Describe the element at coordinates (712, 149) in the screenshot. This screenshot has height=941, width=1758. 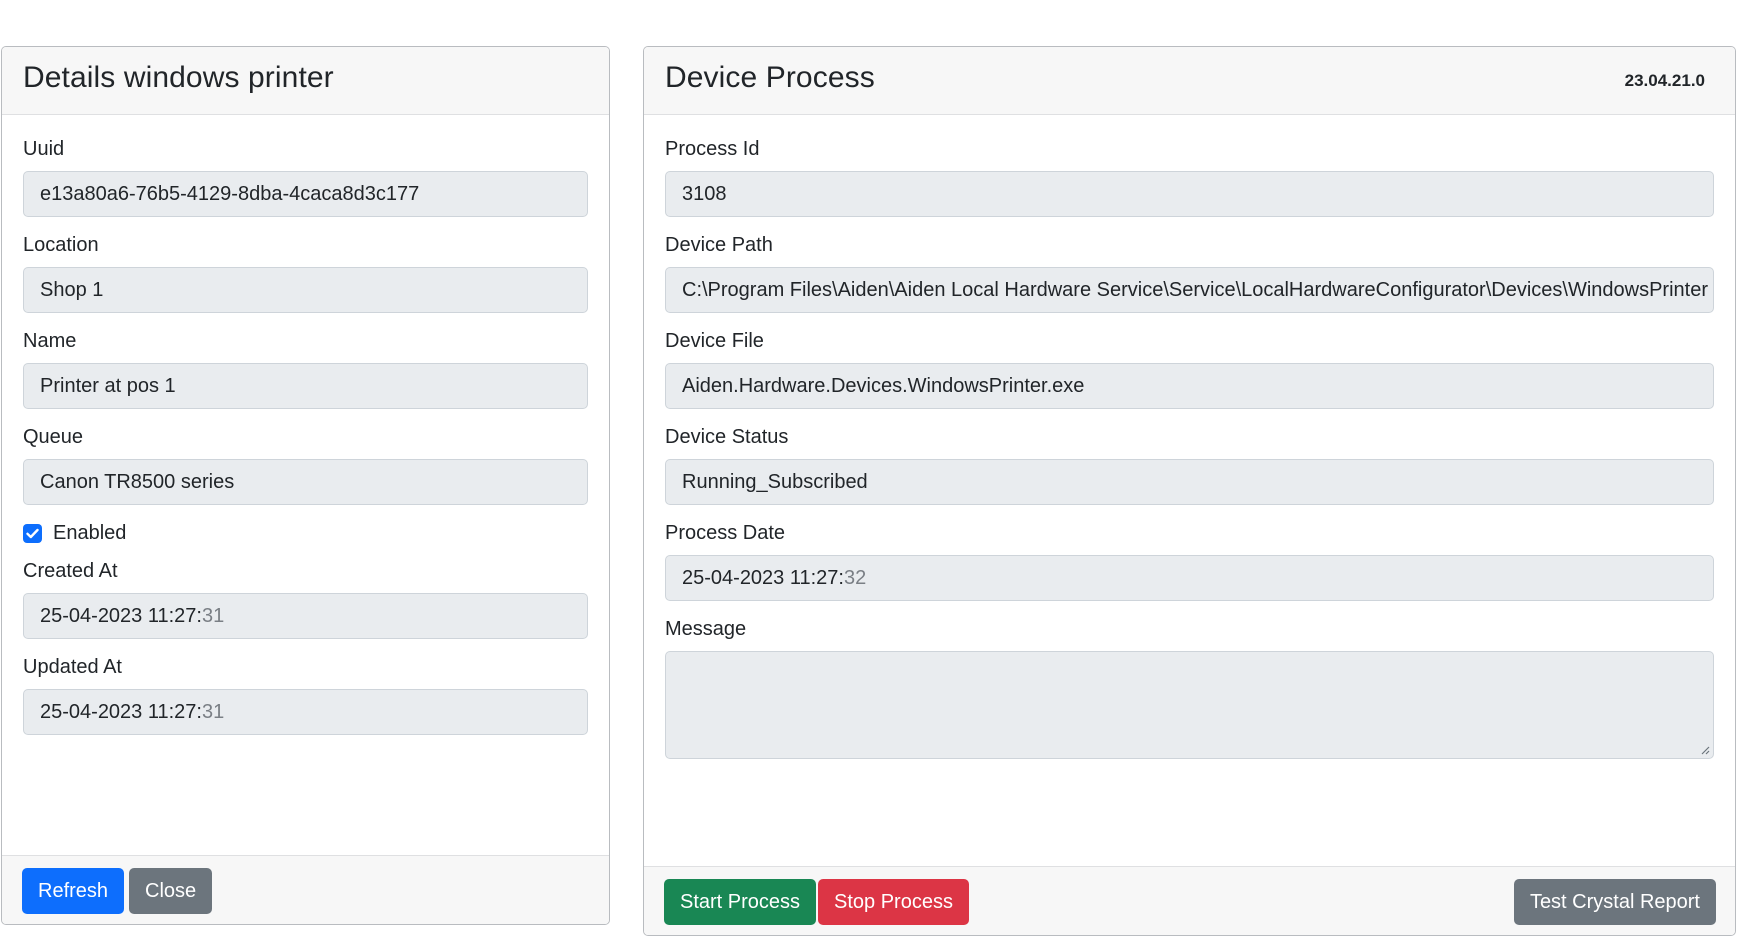
I see `process-id-label: Process Id` at that location.